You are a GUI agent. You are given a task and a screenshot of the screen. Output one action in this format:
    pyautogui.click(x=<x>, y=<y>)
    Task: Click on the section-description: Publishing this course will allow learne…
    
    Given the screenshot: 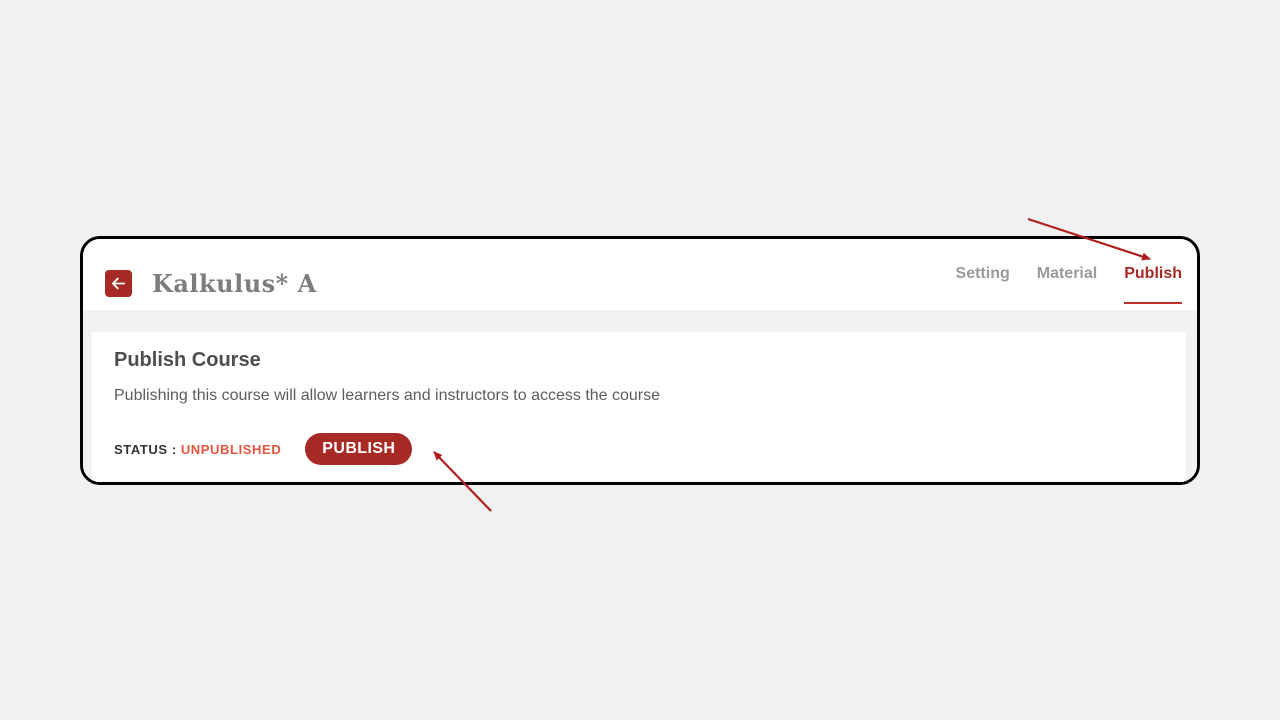 What is the action you would take?
    pyautogui.click(x=387, y=395)
    